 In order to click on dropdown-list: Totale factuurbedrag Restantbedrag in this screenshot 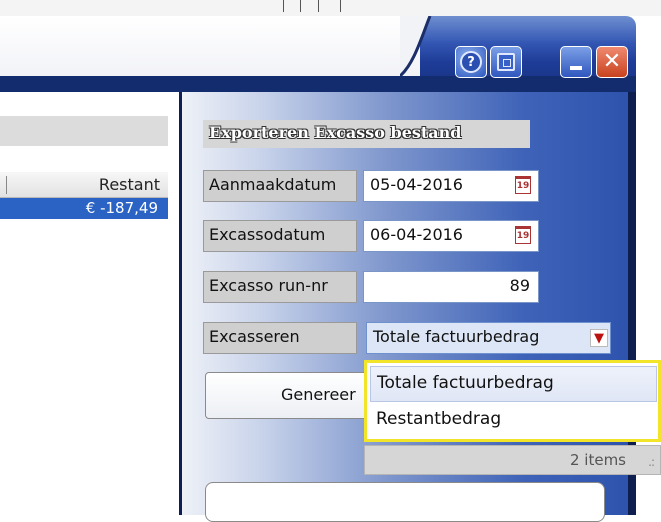, I will do `click(512, 401)`.